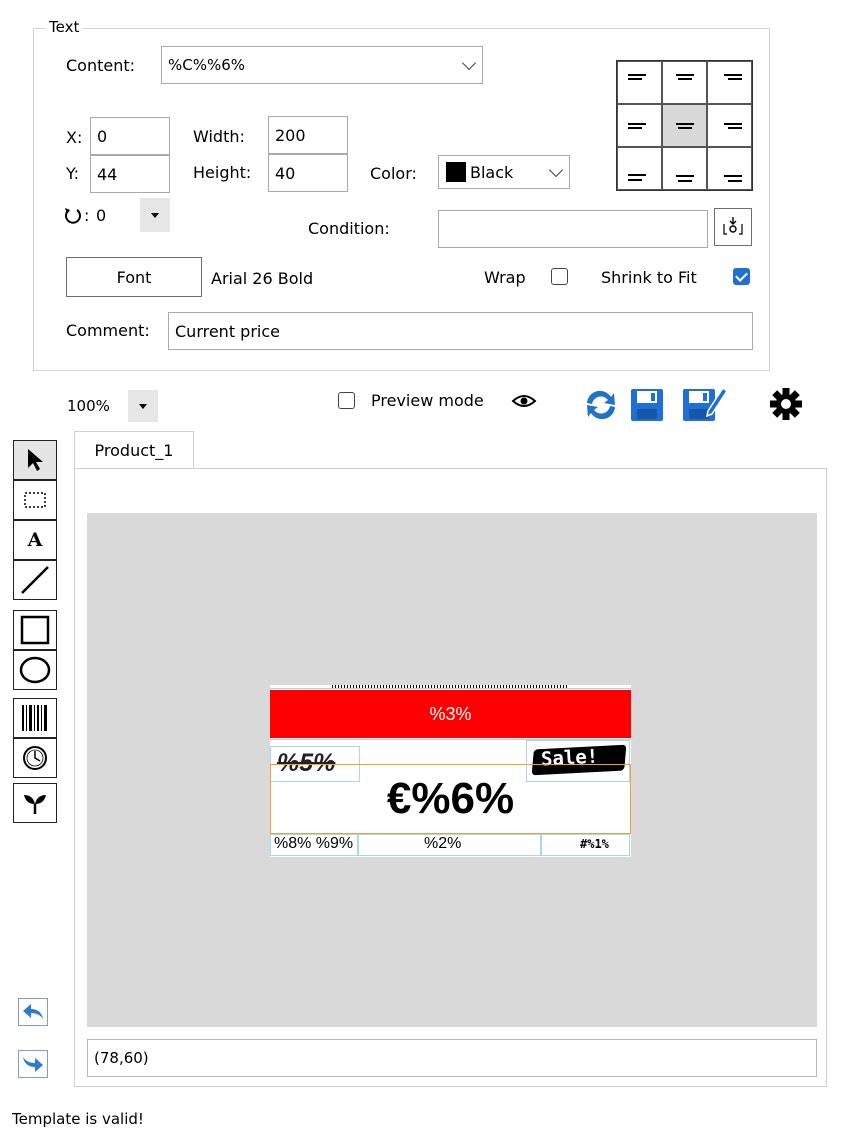 This screenshot has width=854, height=1140. Describe the element at coordinates (594, 844) in the screenshot. I see `footer-right-text: #%1%` at that location.